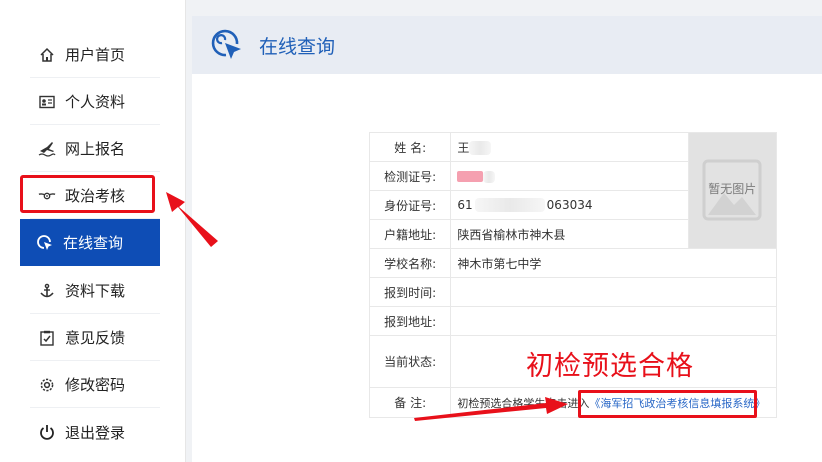 The image size is (822, 462). What do you see at coordinates (47, 385) in the screenshot?
I see `gear-icon` at bounding box center [47, 385].